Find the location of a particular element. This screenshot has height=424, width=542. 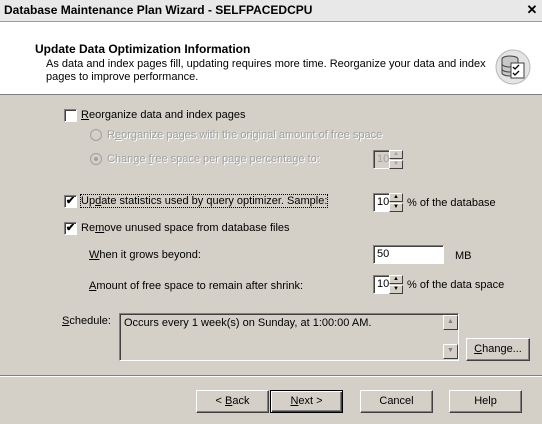

grows-beyond-label: When it grows beyond: is located at coordinates (145, 255).